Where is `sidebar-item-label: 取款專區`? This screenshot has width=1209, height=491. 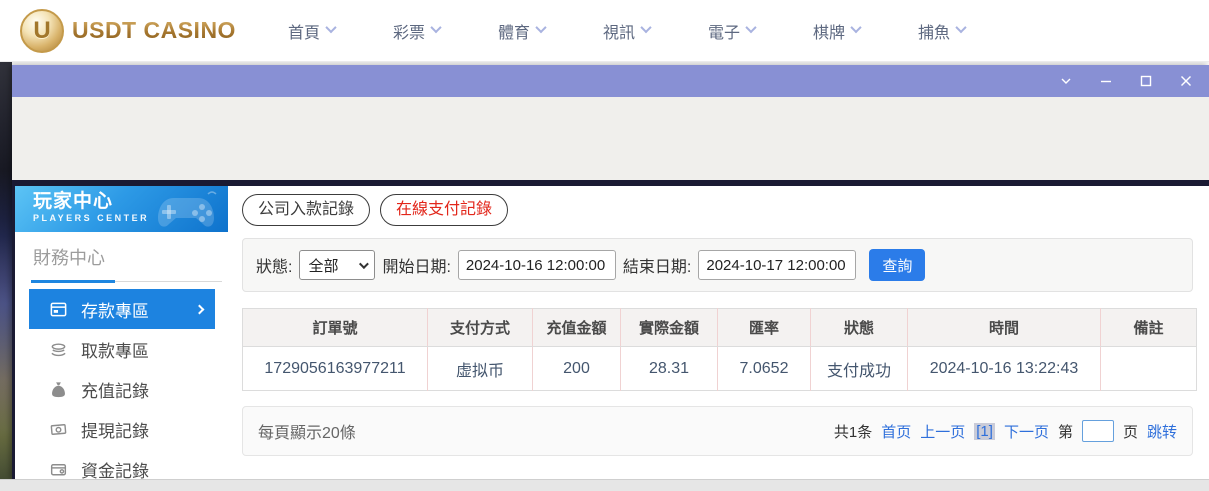
sidebar-item-label: 取款專區 is located at coordinates (115, 351).